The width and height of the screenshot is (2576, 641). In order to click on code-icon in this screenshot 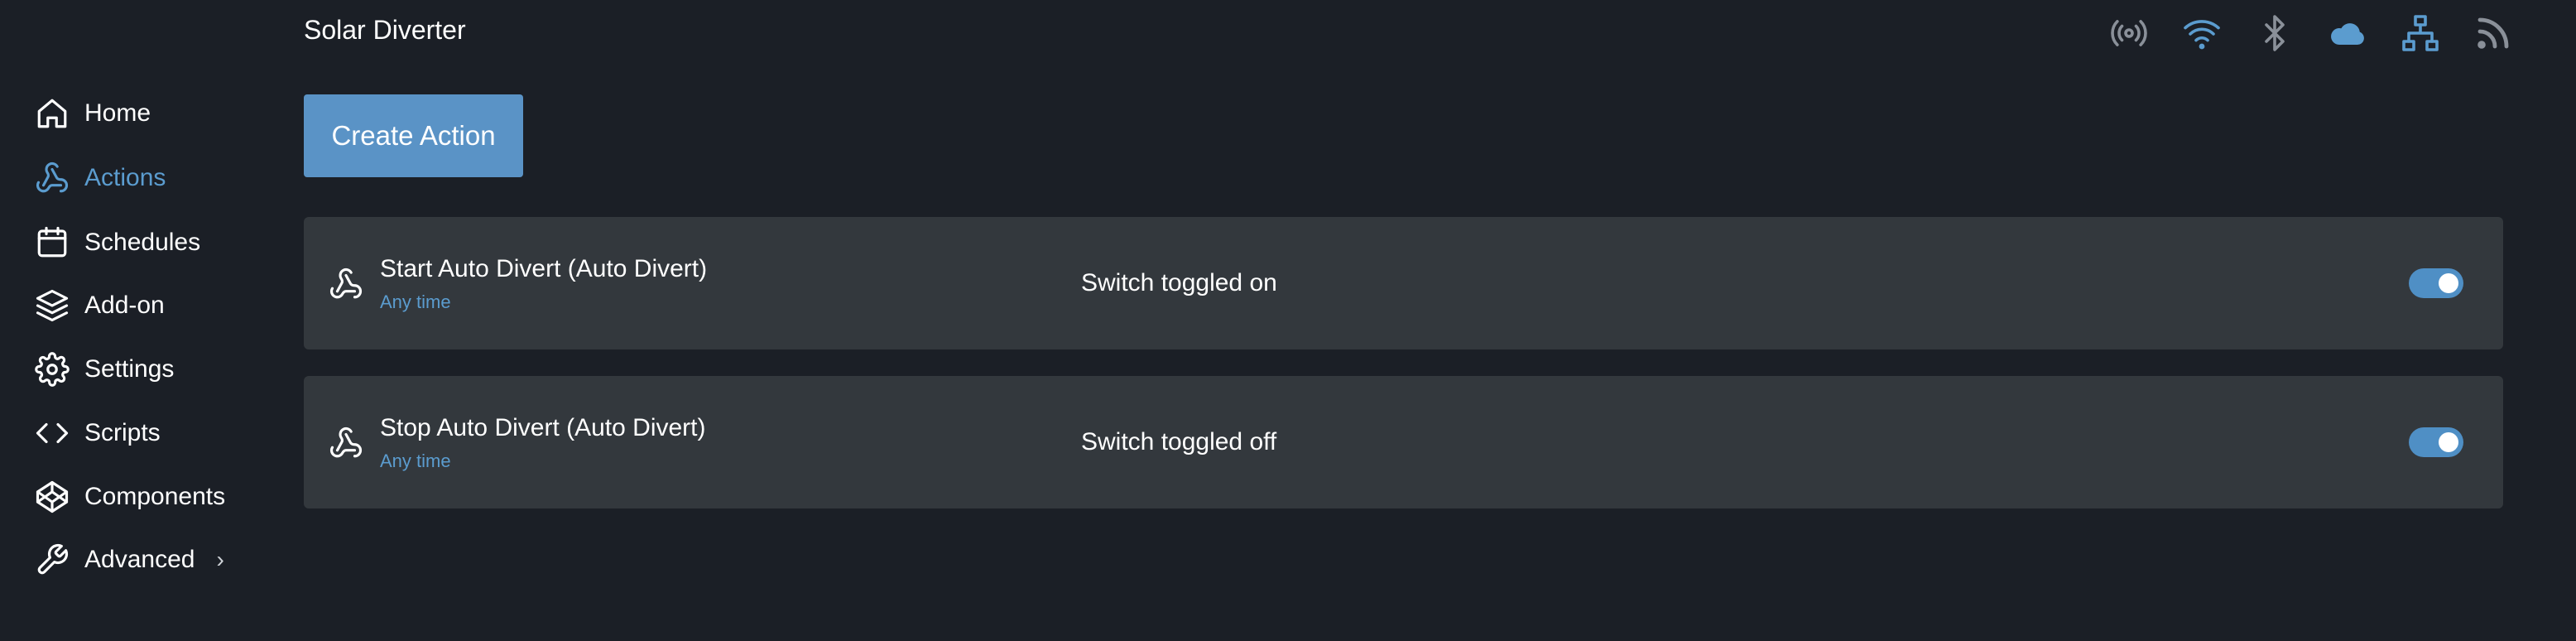, I will do `click(52, 433)`.